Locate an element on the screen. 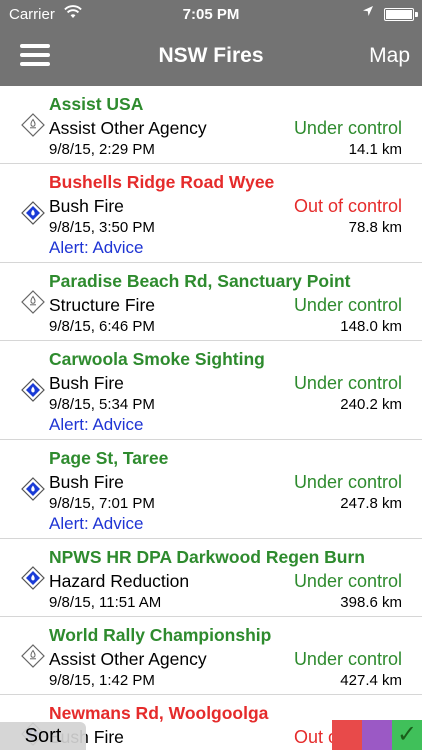 The image size is (422, 750). incident-meta-line: 9/8/15, 5:34 PM 240.2 km is located at coordinates (225, 404).